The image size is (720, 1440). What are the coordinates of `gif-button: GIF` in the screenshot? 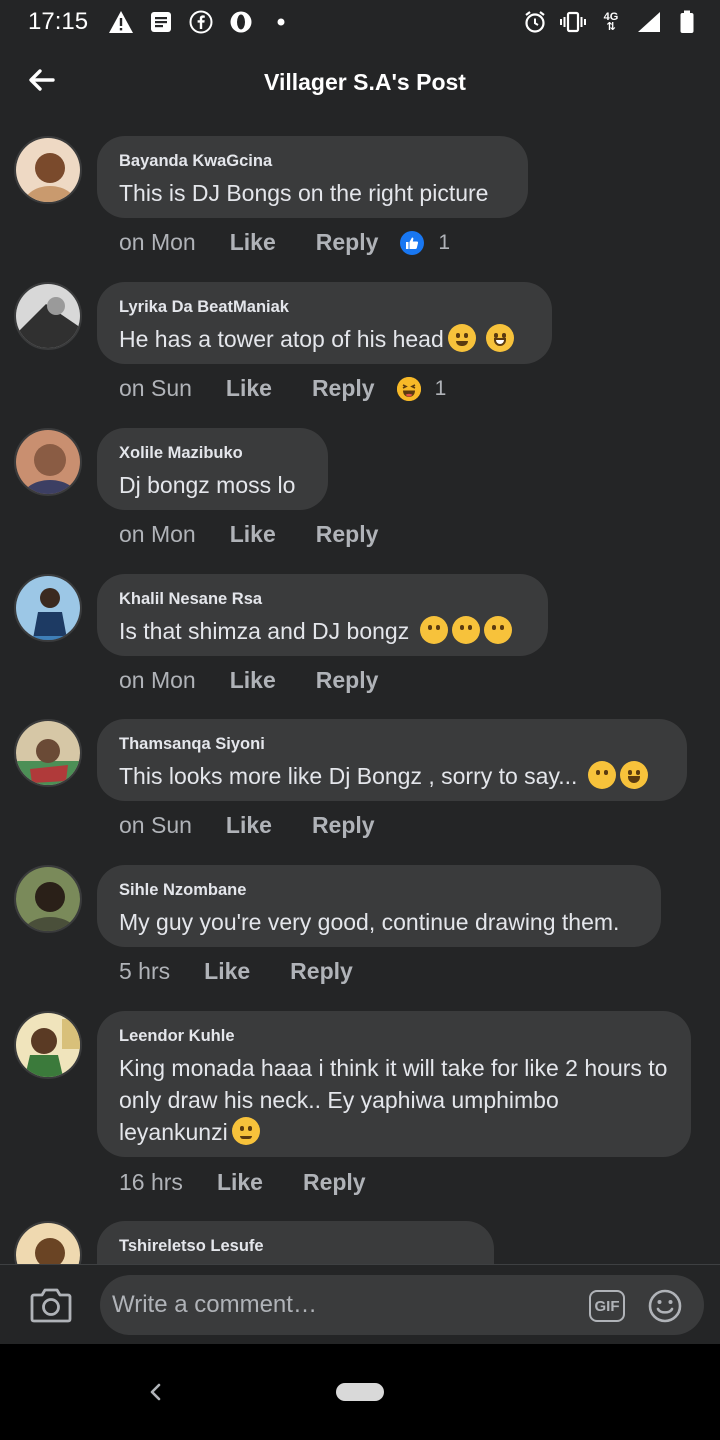 It's located at (607, 1306).